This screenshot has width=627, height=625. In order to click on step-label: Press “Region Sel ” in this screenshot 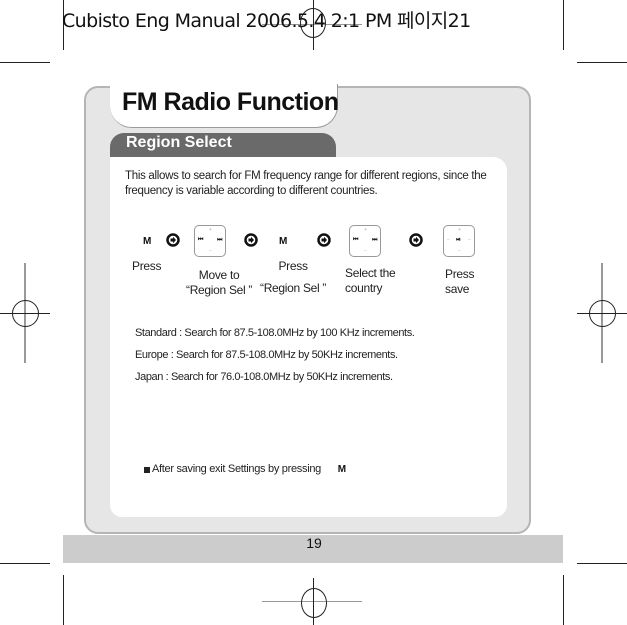, I will do `click(293, 277)`.